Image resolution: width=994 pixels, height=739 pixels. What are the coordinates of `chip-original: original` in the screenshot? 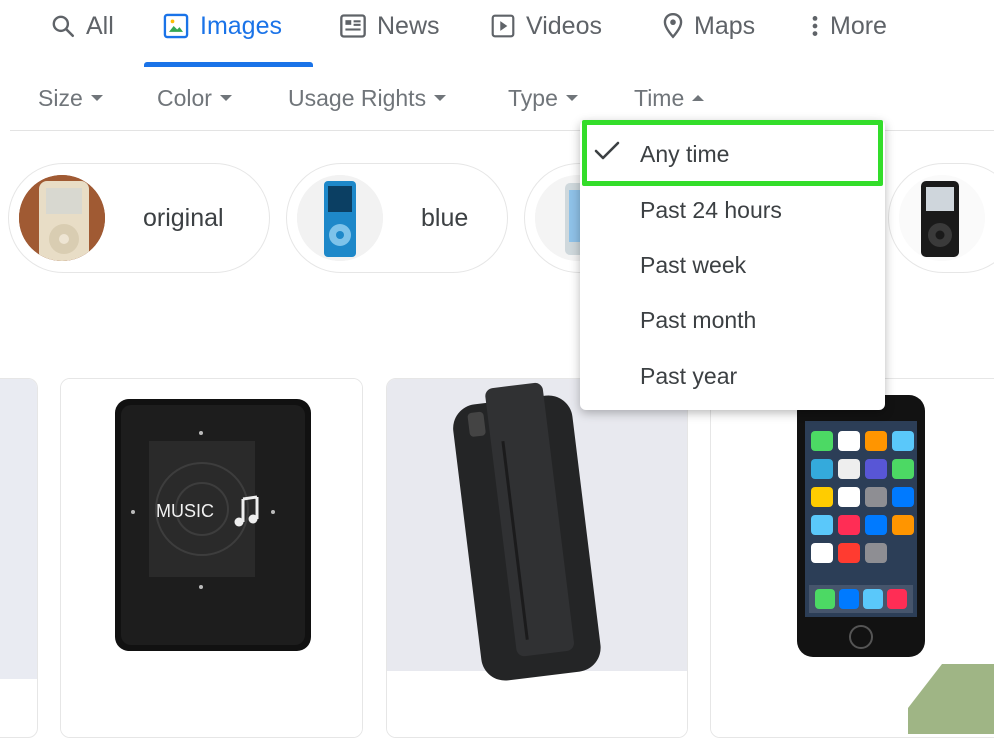 It's located at (139, 218).